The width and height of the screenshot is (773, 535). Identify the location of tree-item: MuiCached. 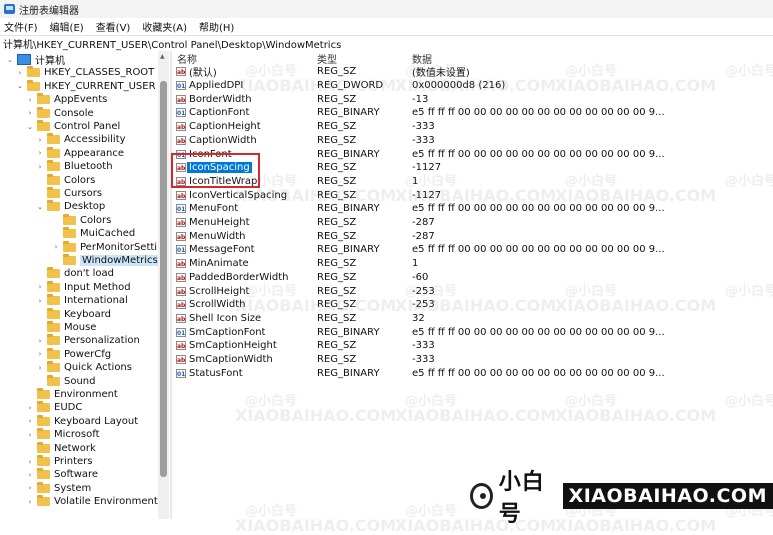
(93, 233).